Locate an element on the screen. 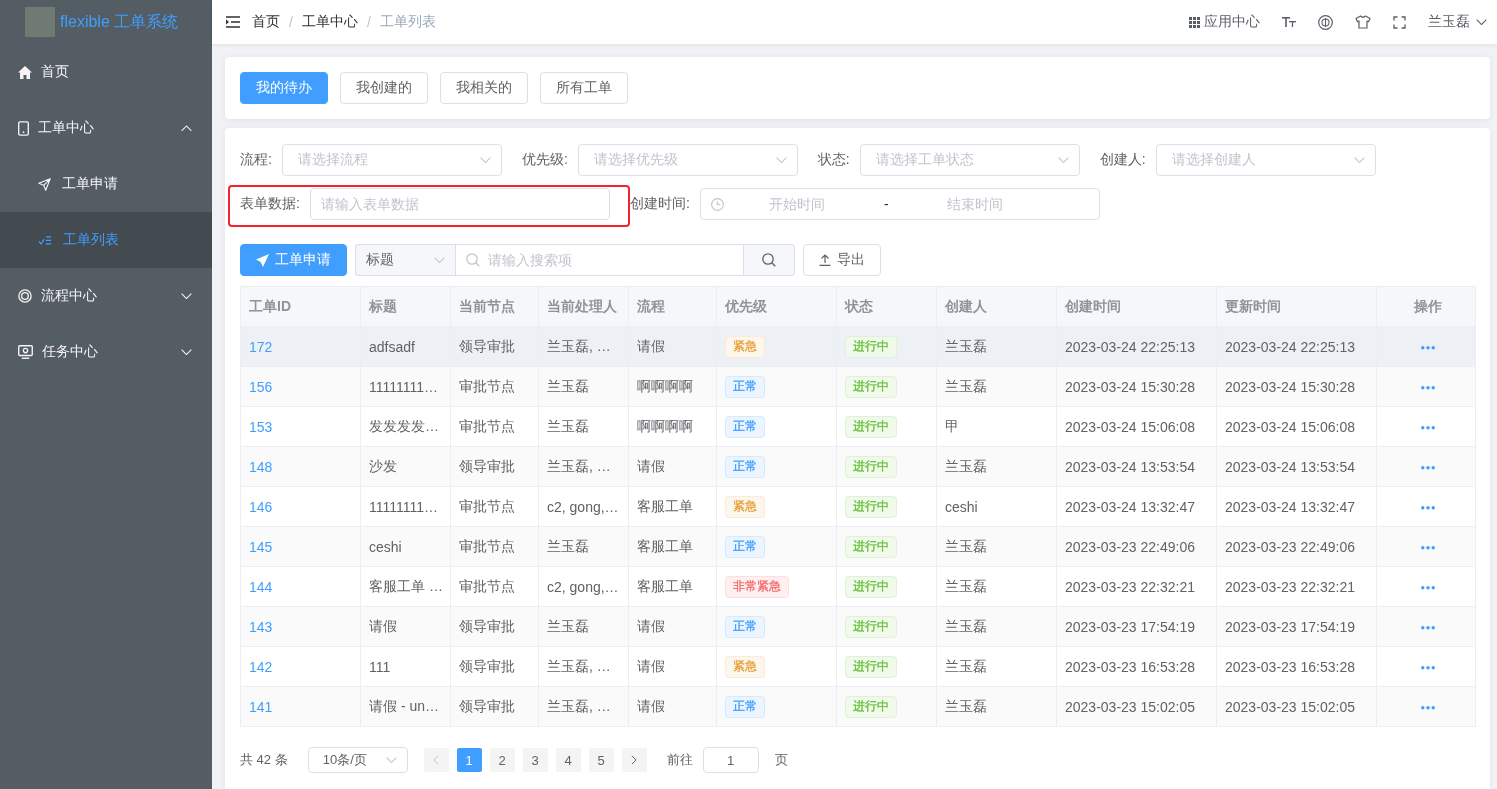 Image resolution: width=1497 pixels, height=789 pixels. column-header: 当前节点 is located at coordinates (494, 306).